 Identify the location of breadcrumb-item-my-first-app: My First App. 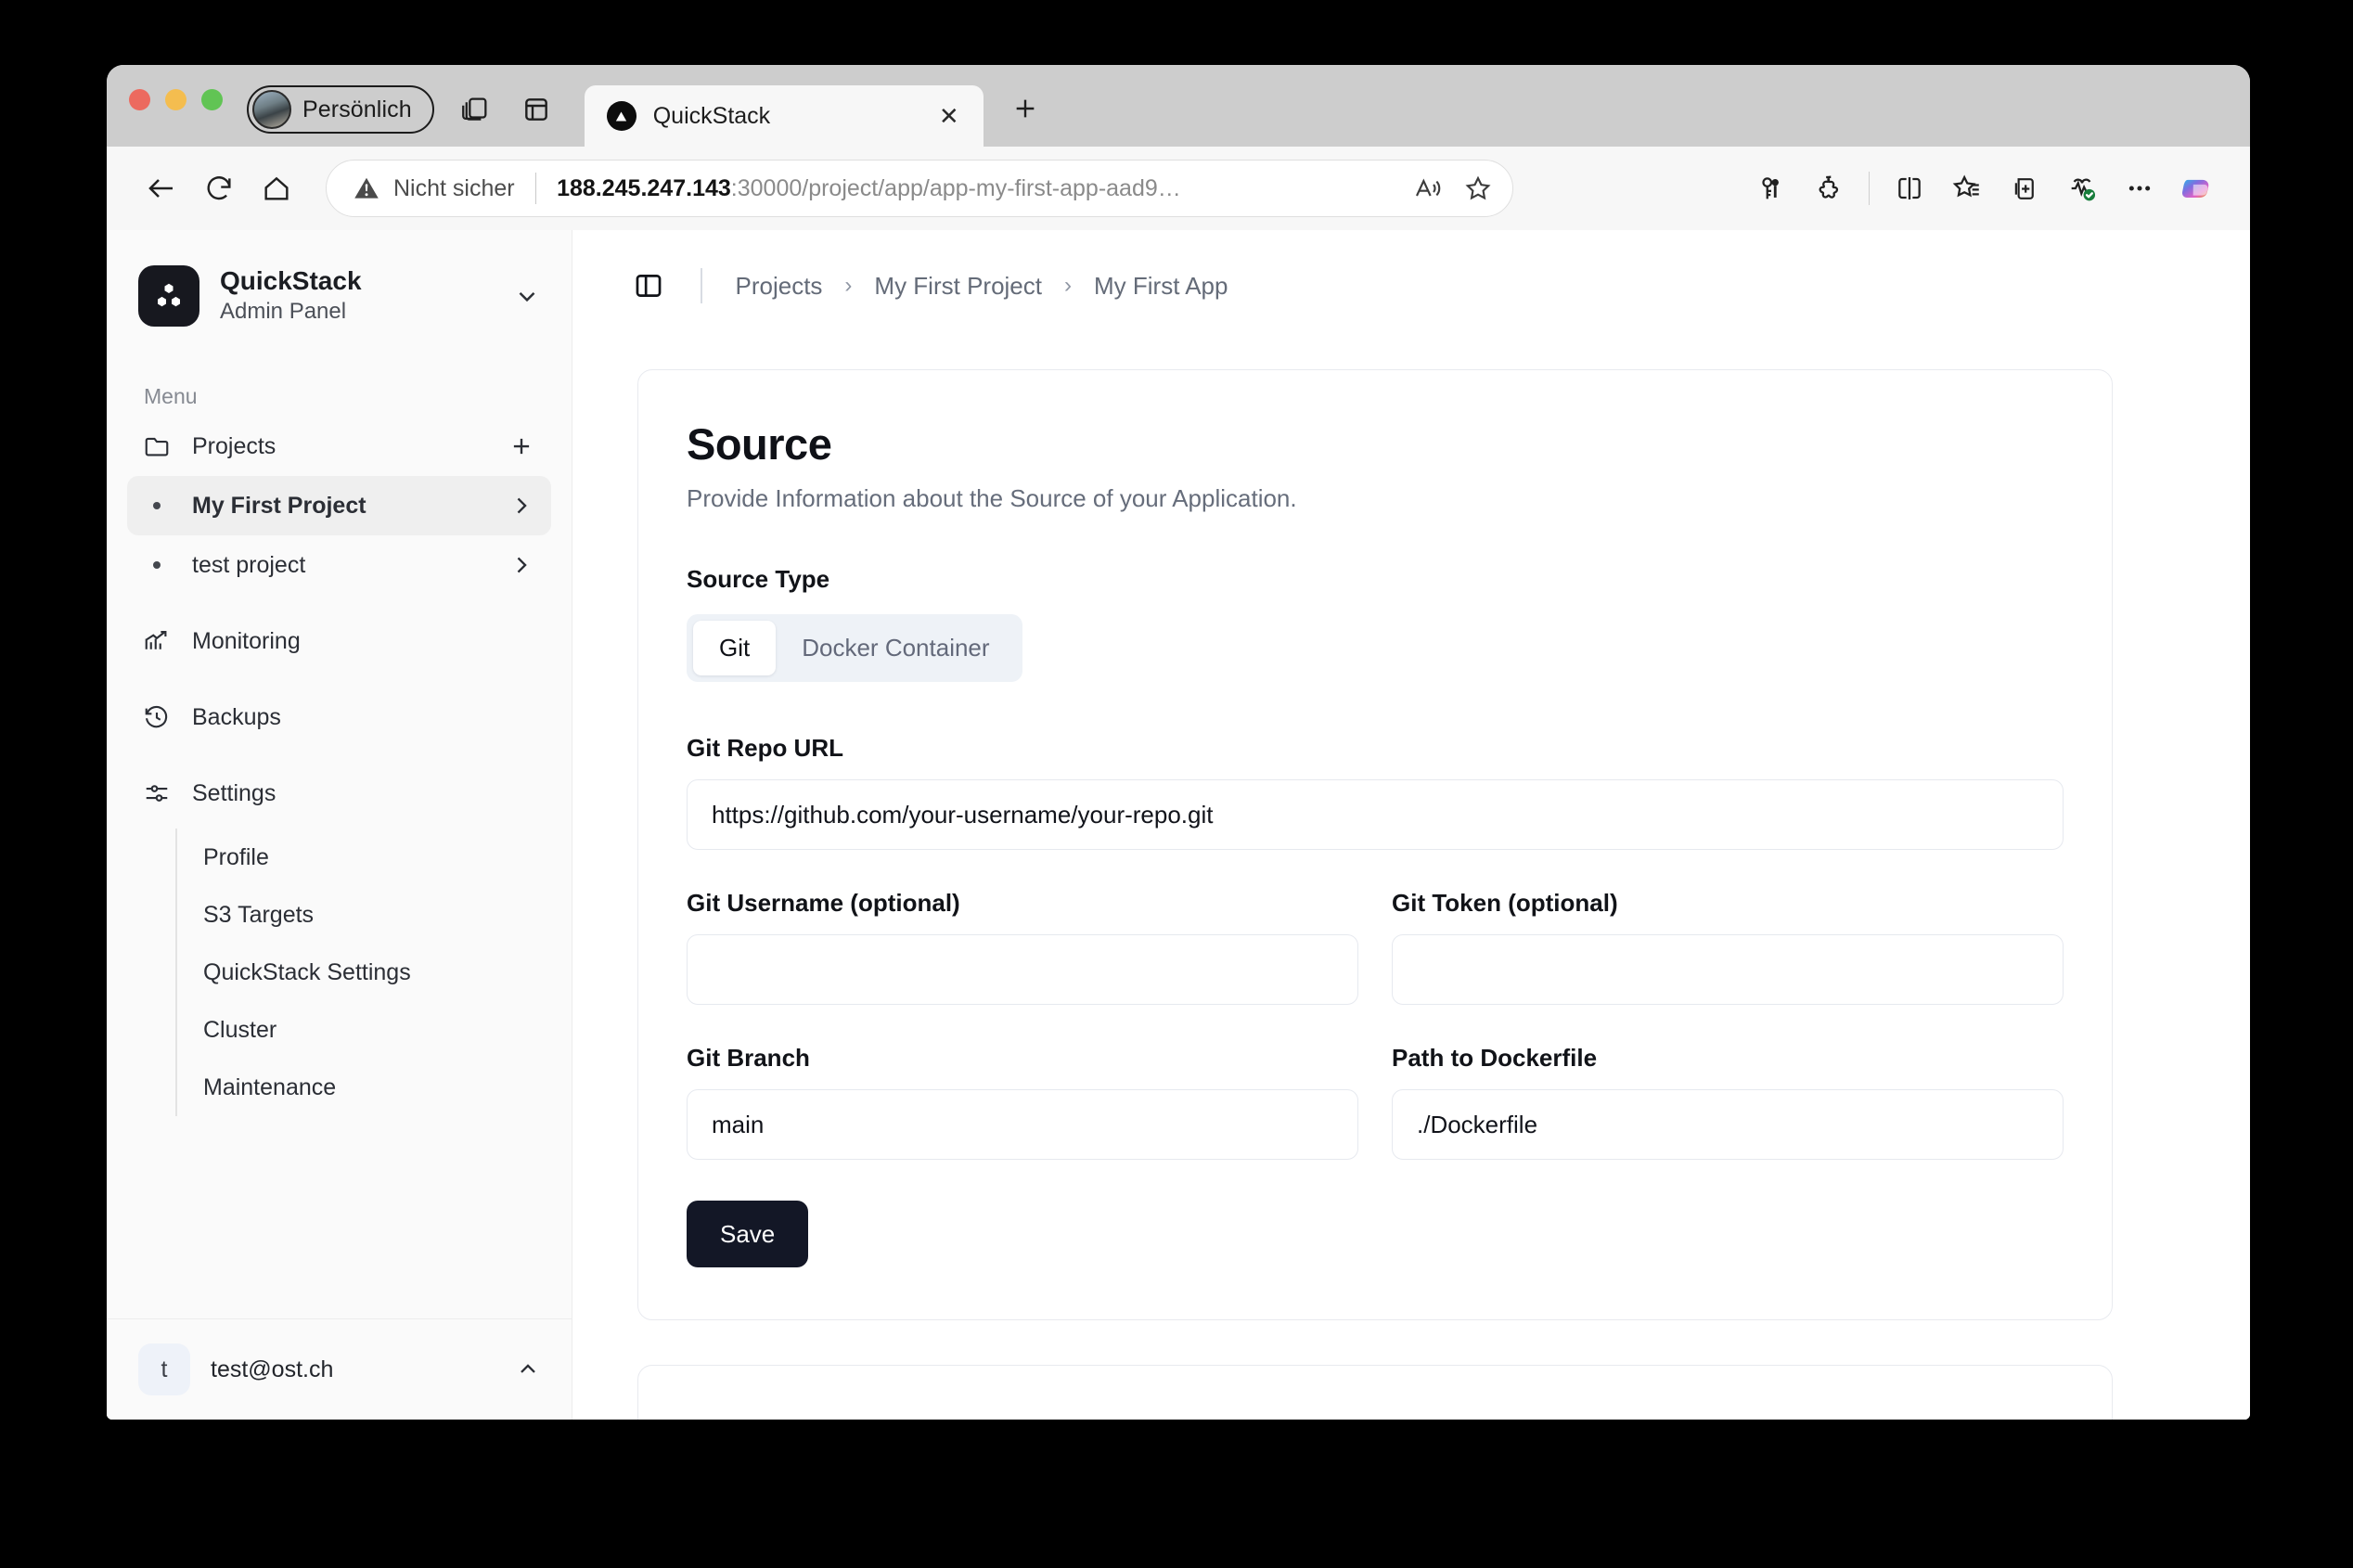
(1161, 286).